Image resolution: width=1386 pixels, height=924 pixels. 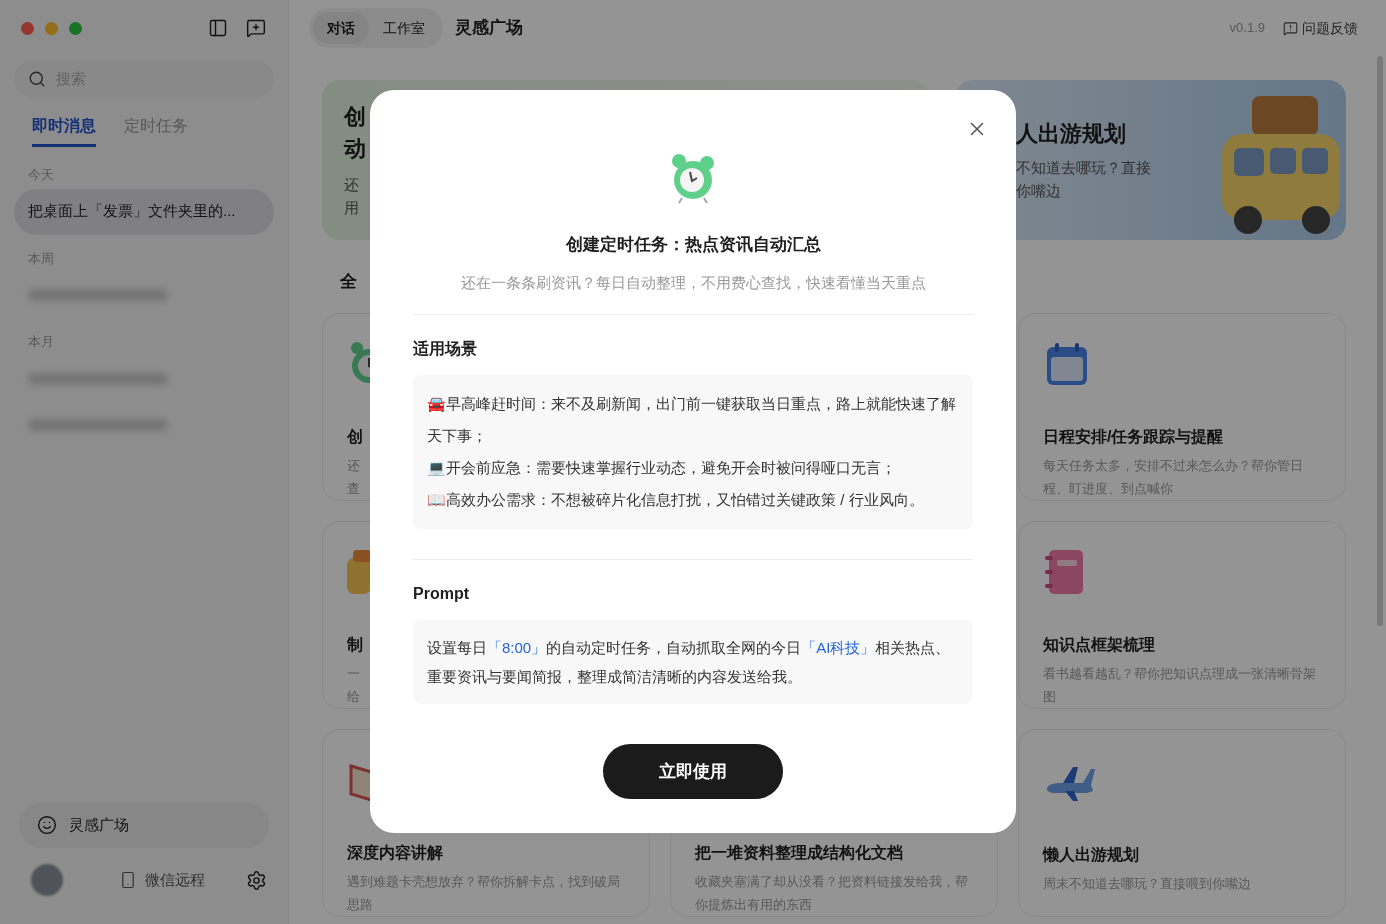 I want to click on banner-description: 还, so click(x=351, y=185).